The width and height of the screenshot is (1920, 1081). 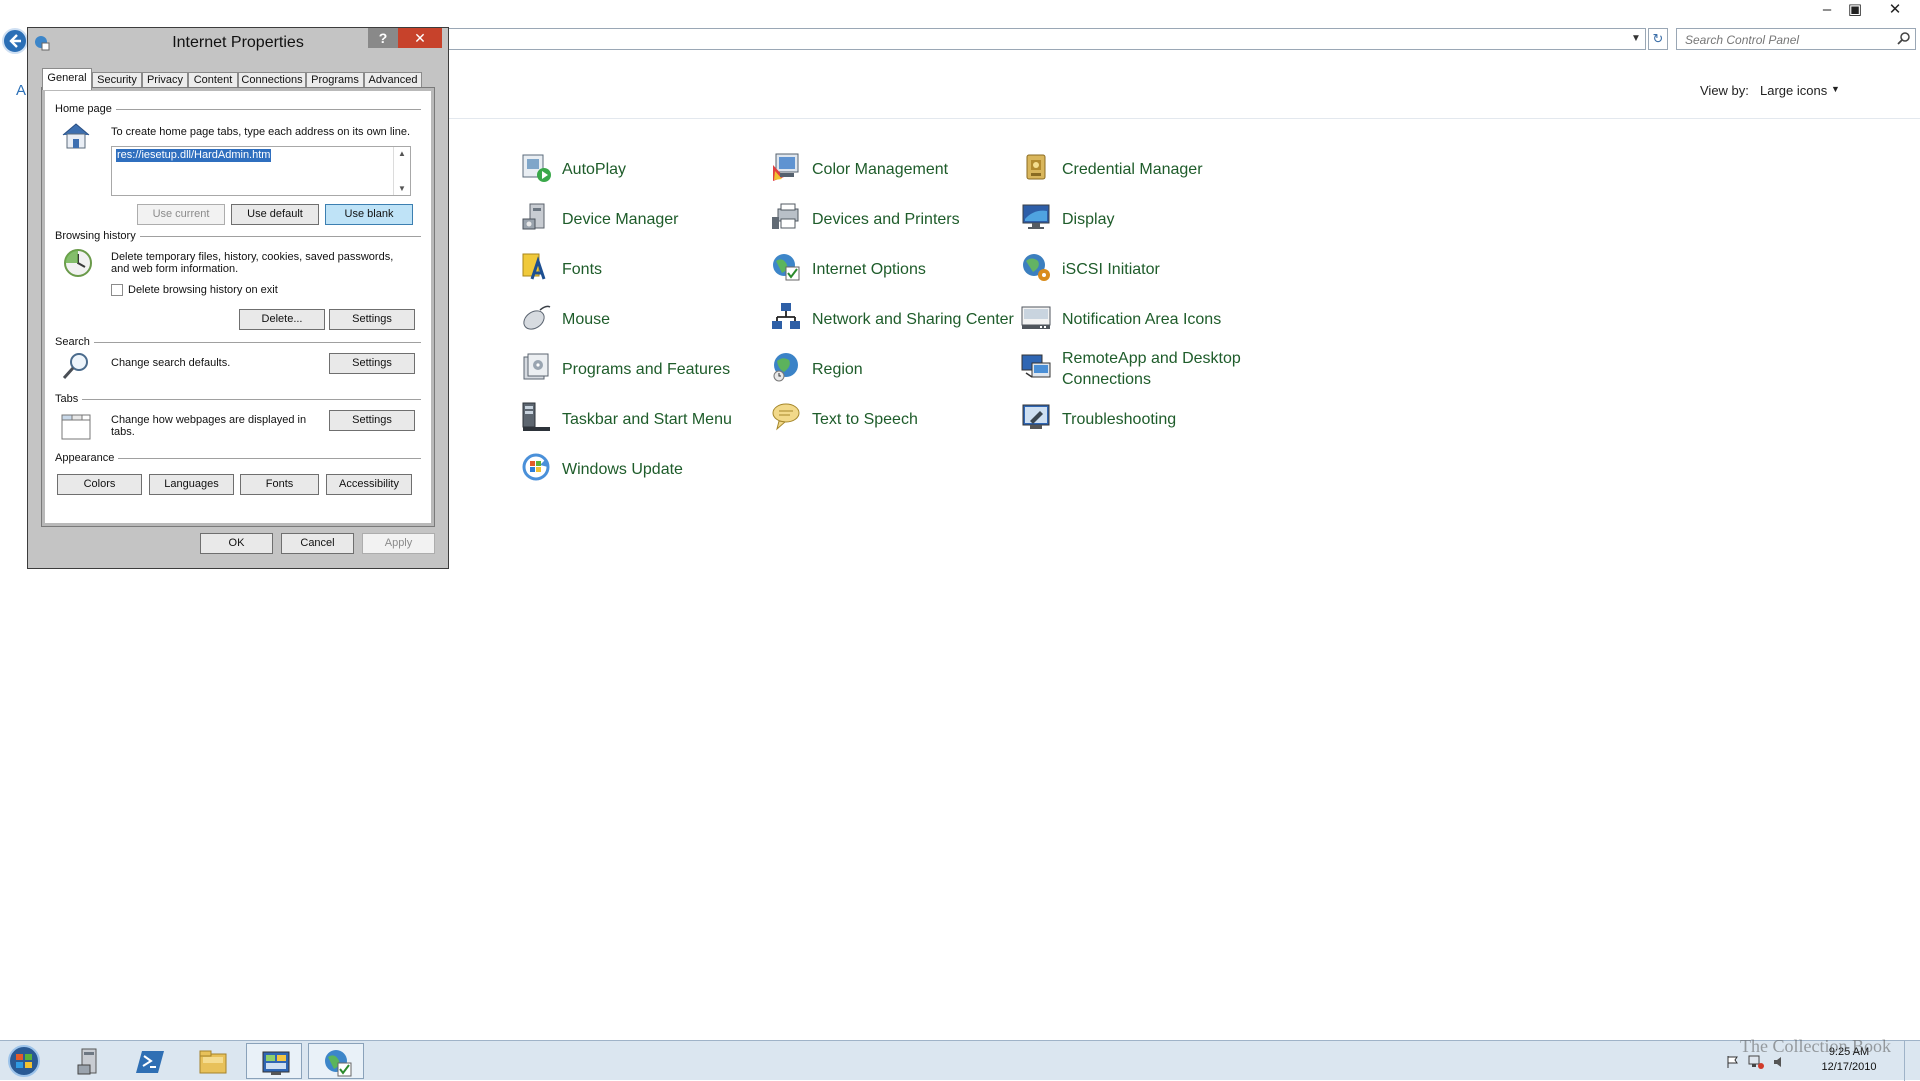 I want to click on view-by-dropdown: Large icons, so click(x=1793, y=90).